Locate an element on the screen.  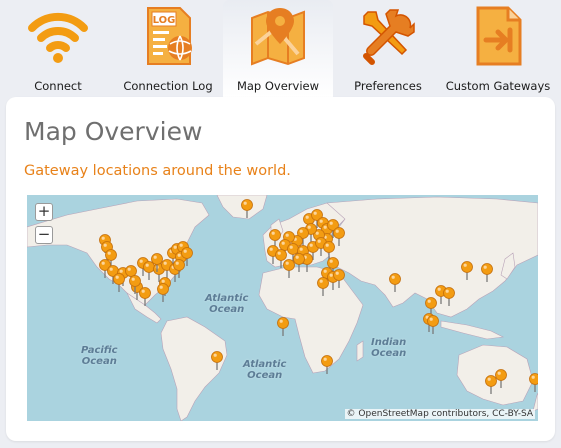
tab-connect: Connect is located at coordinates (58, 48).